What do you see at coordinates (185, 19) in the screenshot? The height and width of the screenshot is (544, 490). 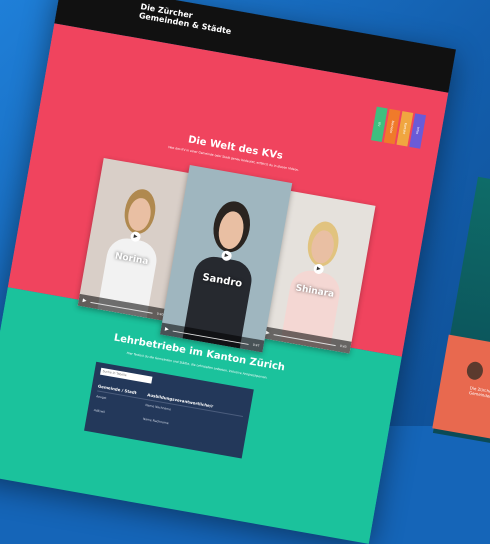 I see `site-logo: Die Zürcher Gemeinden & Städte` at bounding box center [185, 19].